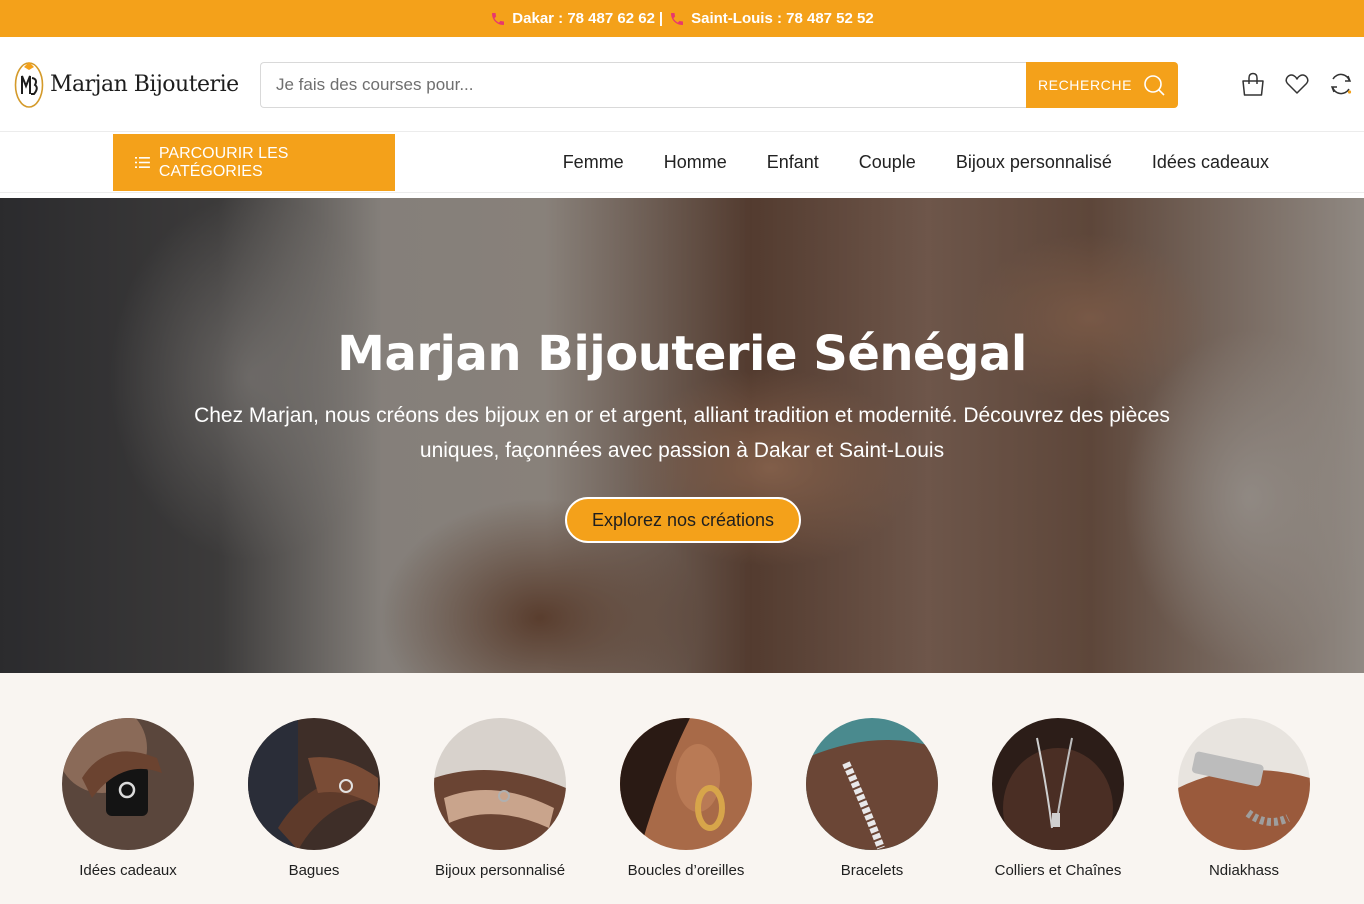 The image size is (1364, 904). I want to click on earring-photo, so click(686, 784).